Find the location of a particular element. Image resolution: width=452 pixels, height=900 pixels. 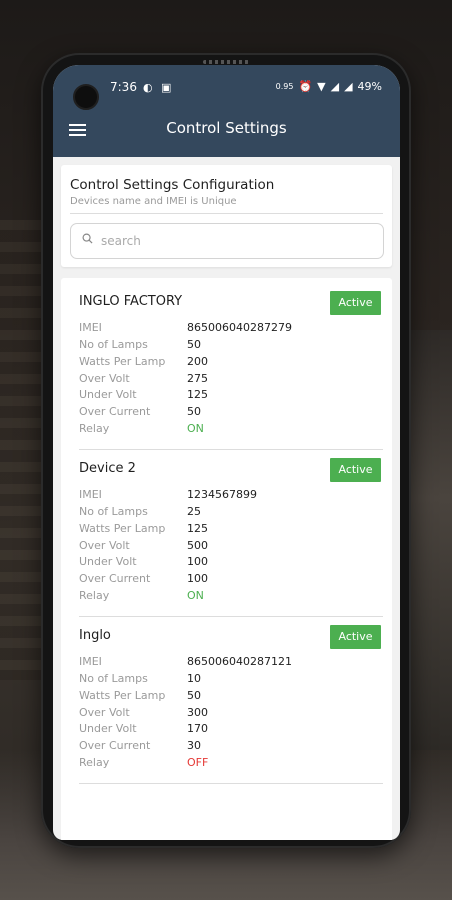

over-current-value: 30 is located at coordinates (194, 745).